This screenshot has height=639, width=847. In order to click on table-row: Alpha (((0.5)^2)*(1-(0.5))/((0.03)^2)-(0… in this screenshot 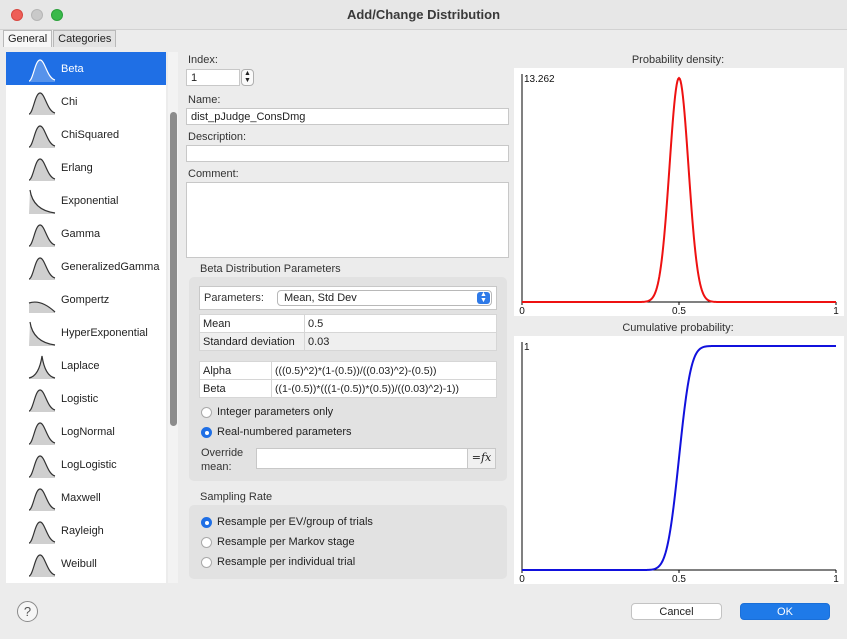, I will do `click(348, 370)`.